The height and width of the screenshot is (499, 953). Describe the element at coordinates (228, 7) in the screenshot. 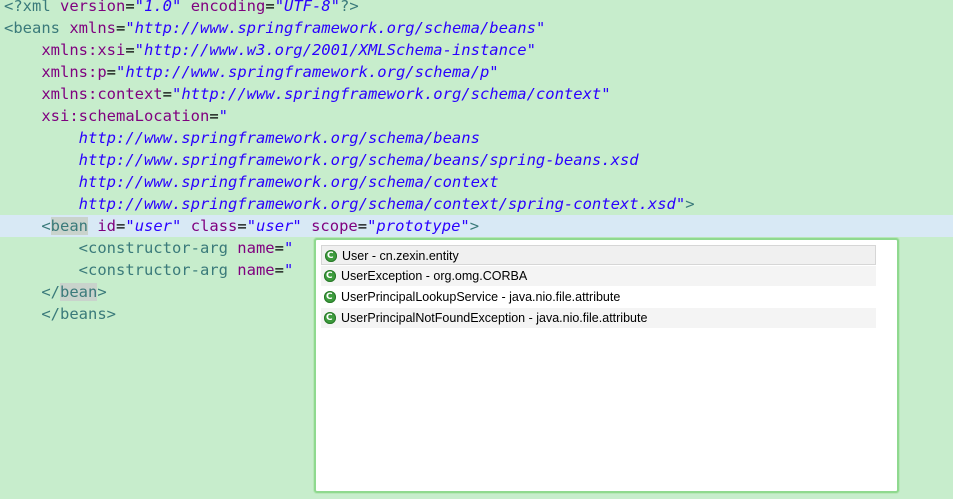

I see `code-token: encoding` at that location.